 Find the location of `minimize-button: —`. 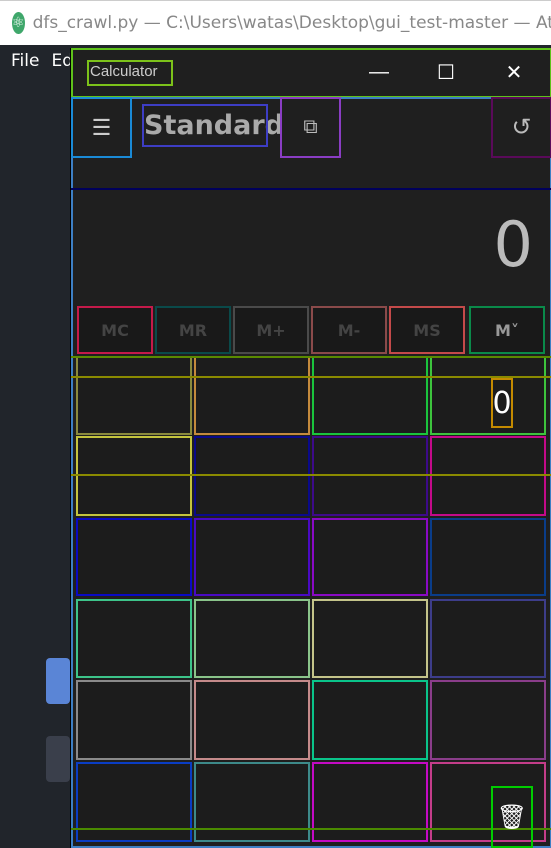

minimize-button: — is located at coordinates (379, 72).